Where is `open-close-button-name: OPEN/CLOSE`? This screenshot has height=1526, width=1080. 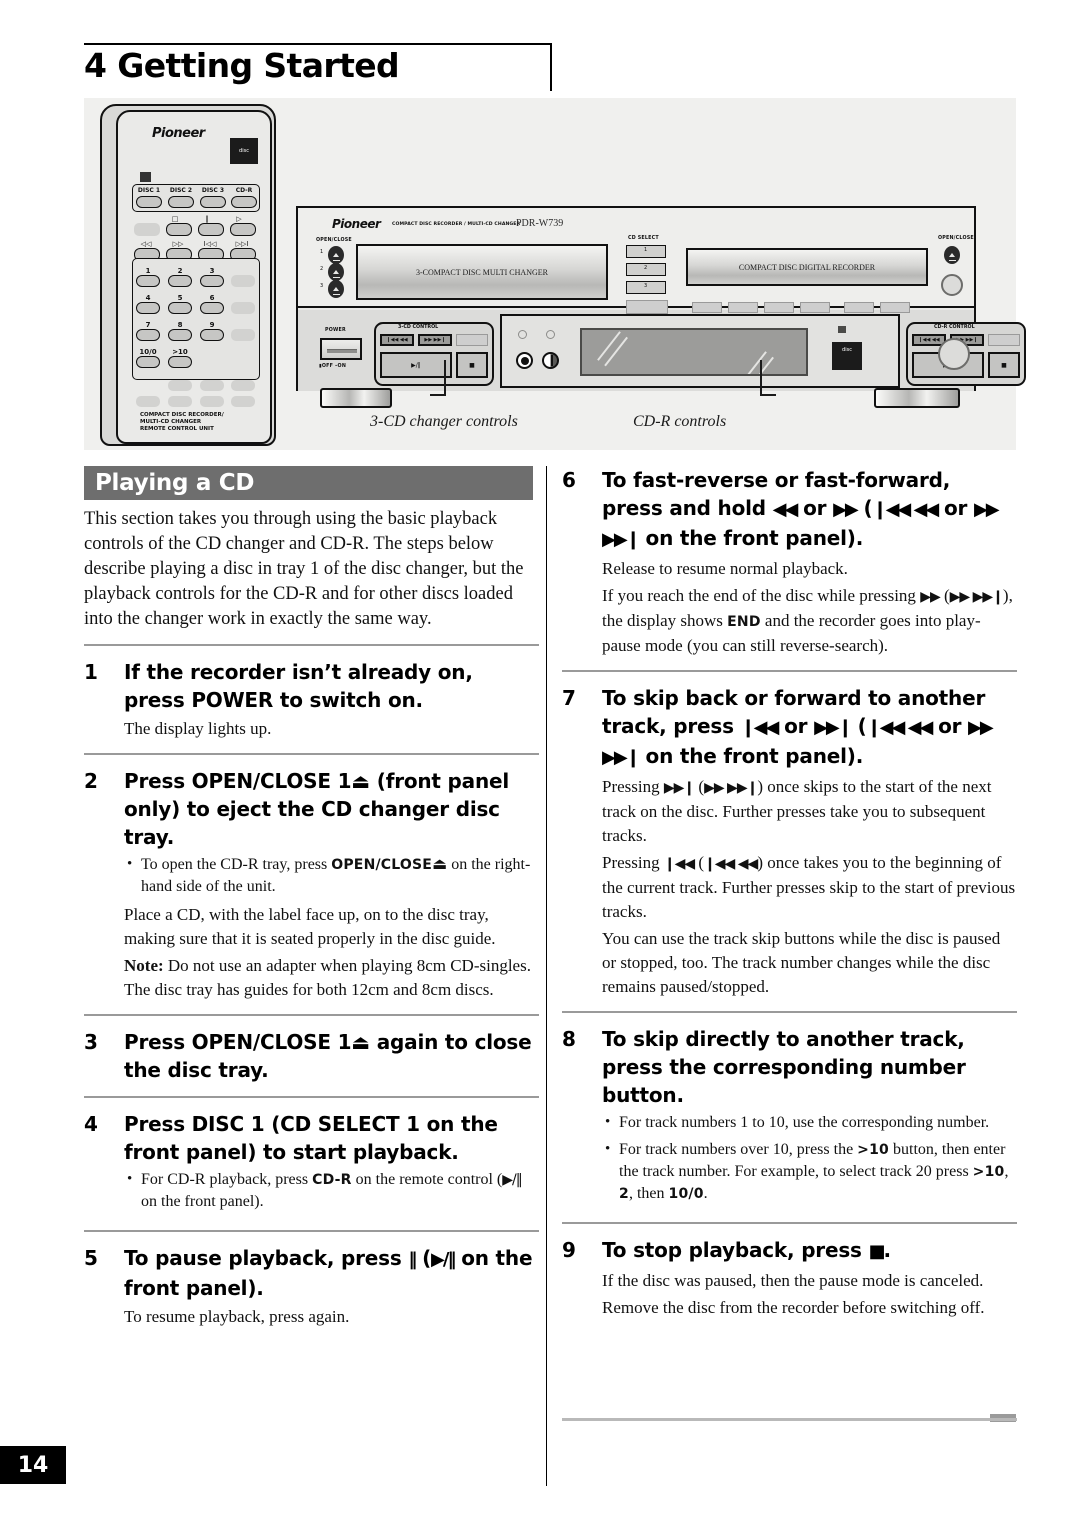 open-close-button-name: OPEN/CLOSE is located at coordinates (382, 865).